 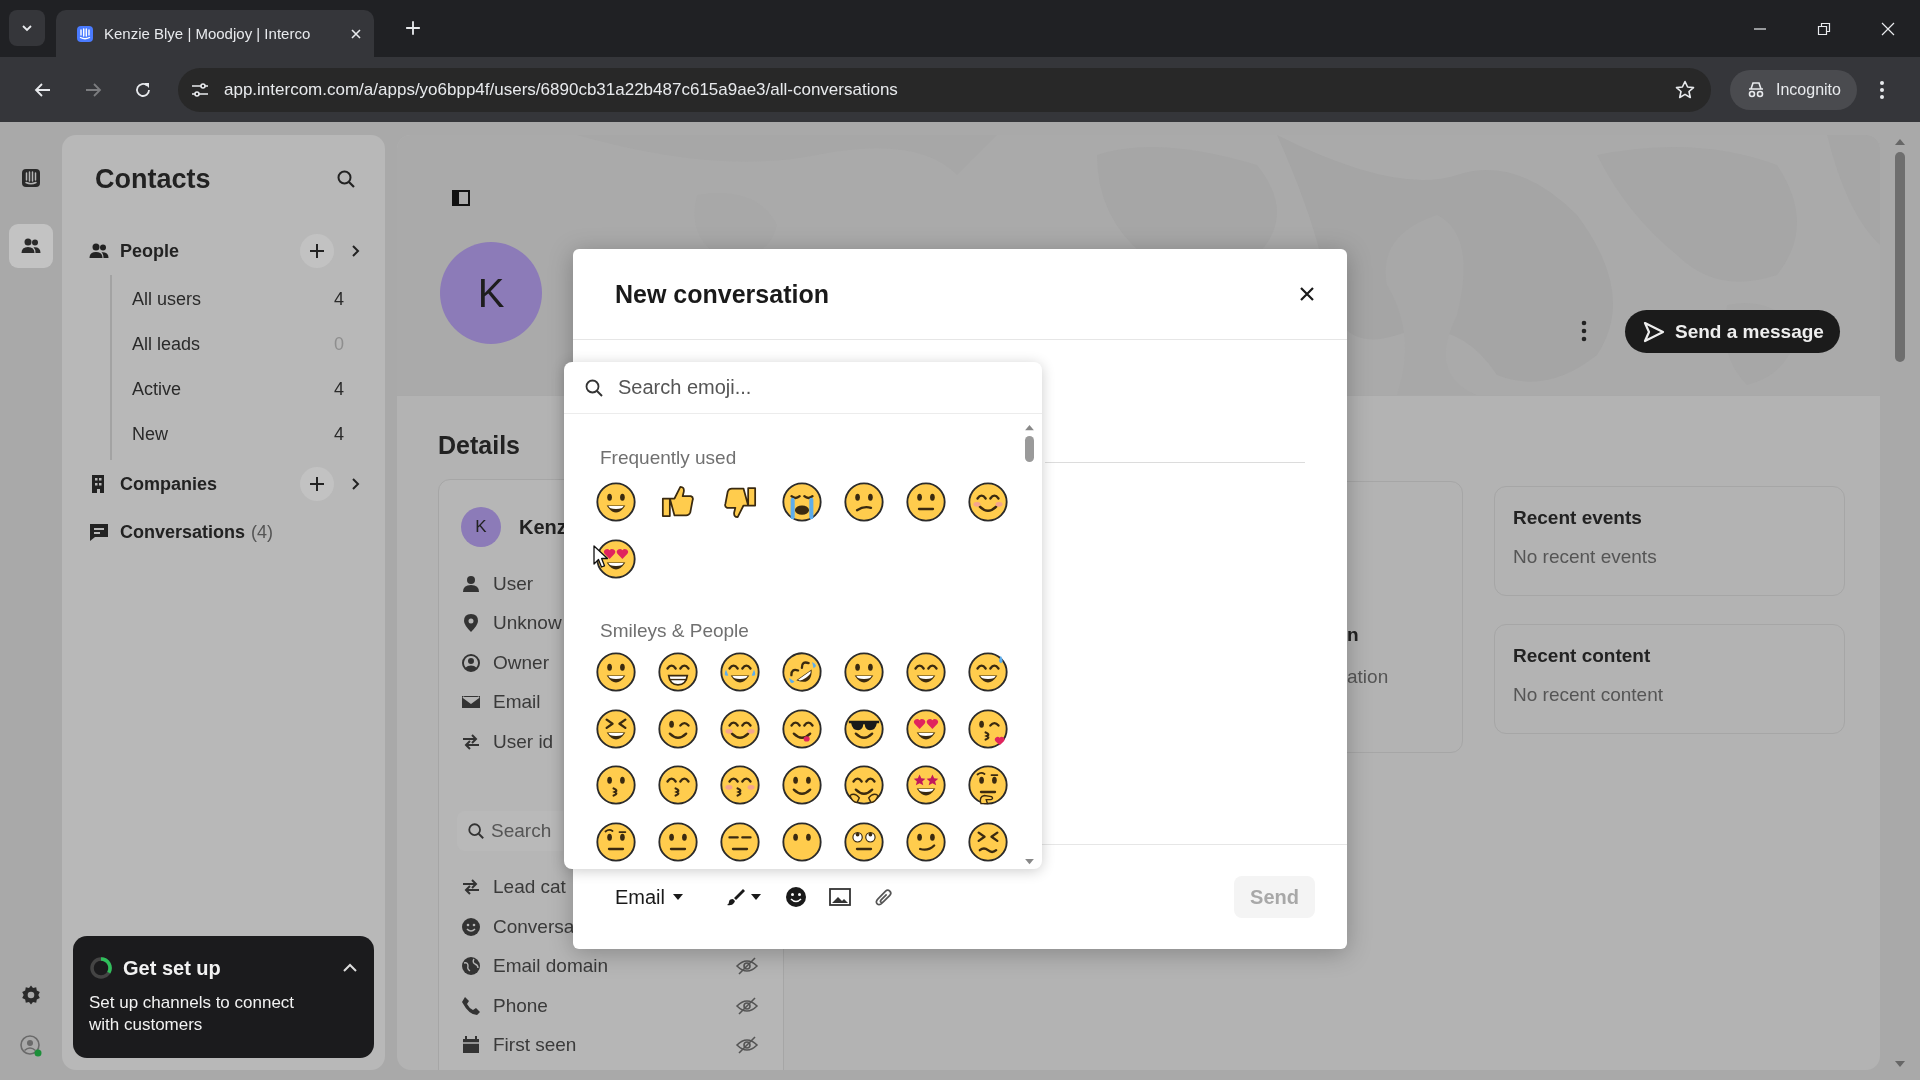 I want to click on image-icon, so click(x=840, y=897).